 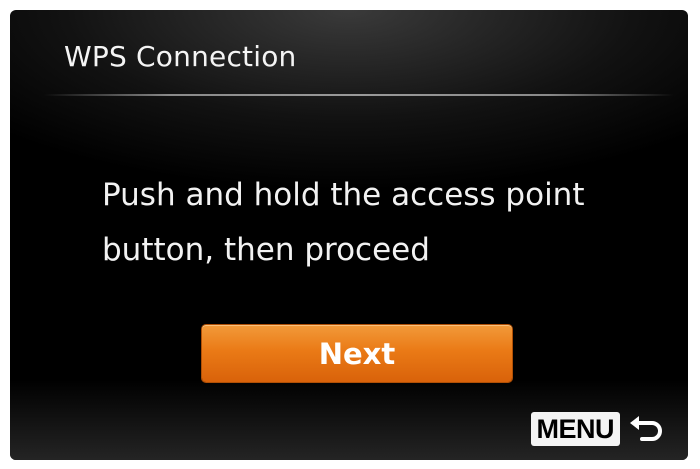 What do you see at coordinates (266, 250) in the screenshot?
I see `instruction-line-2: button, then proceed` at bounding box center [266, 250].